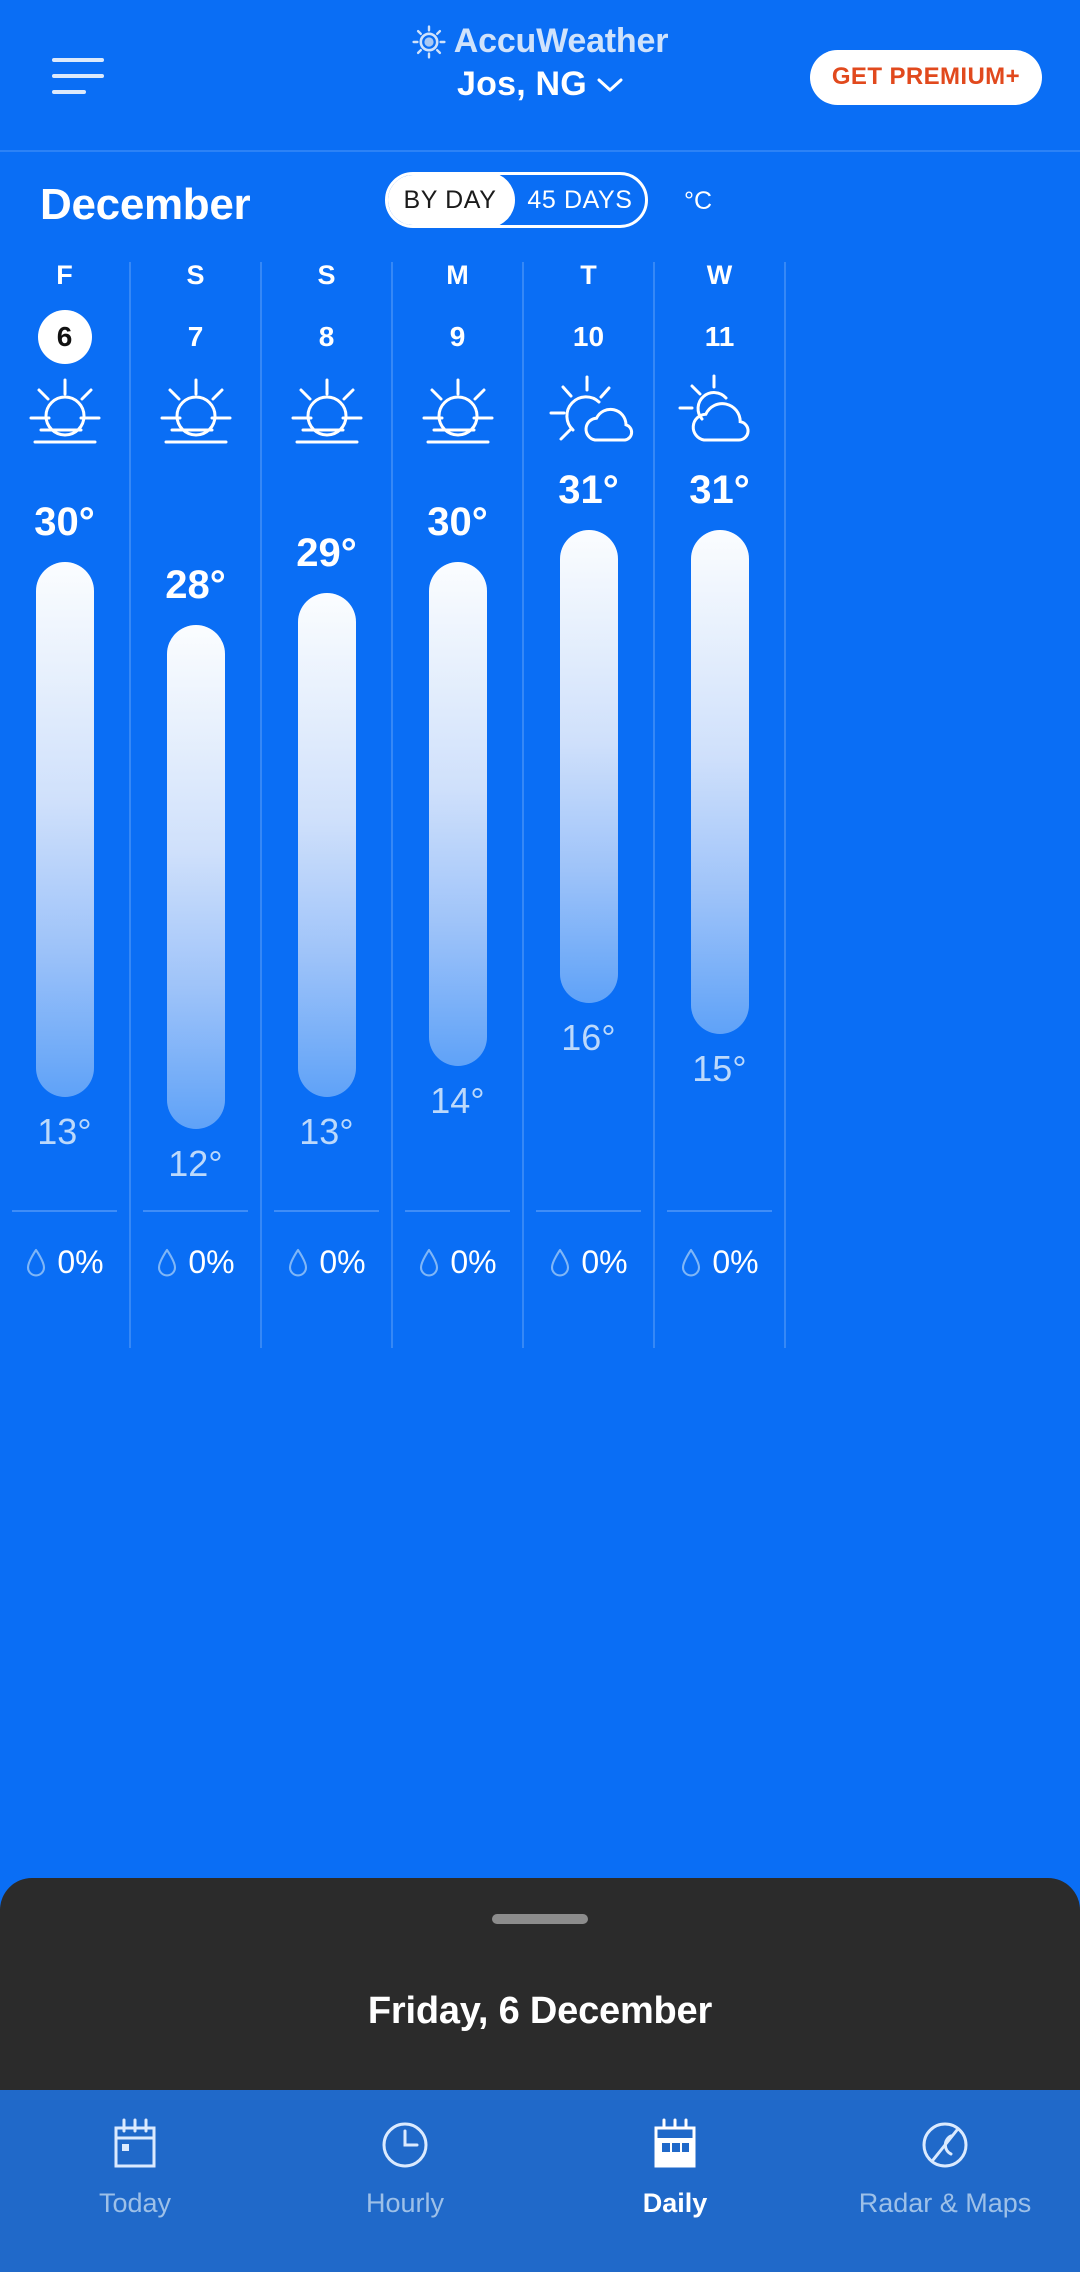  I want to click on nav-item-daily: Daily, so click(675, 2154).